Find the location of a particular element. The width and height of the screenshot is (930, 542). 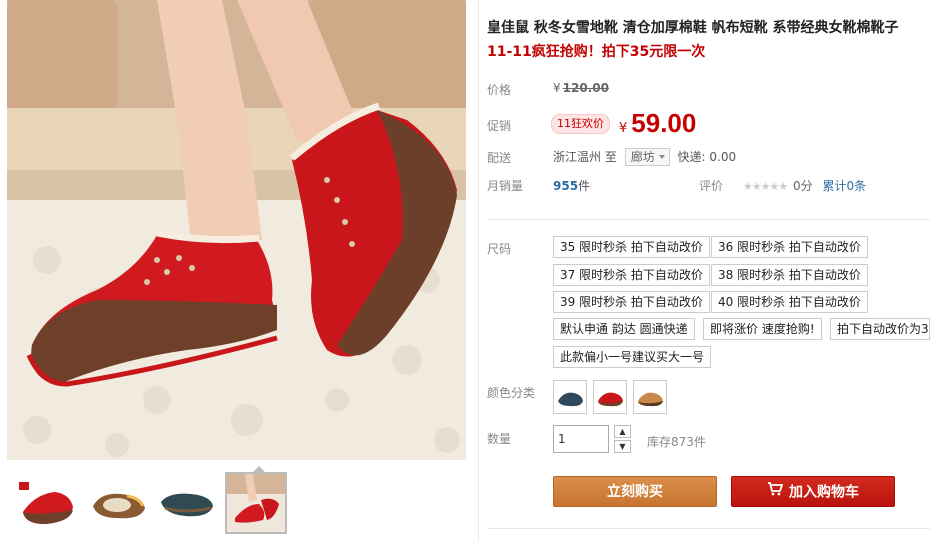

size-option-37: 37 限时秒杀 拍下自动改价 is located at coordinates (631, 275).